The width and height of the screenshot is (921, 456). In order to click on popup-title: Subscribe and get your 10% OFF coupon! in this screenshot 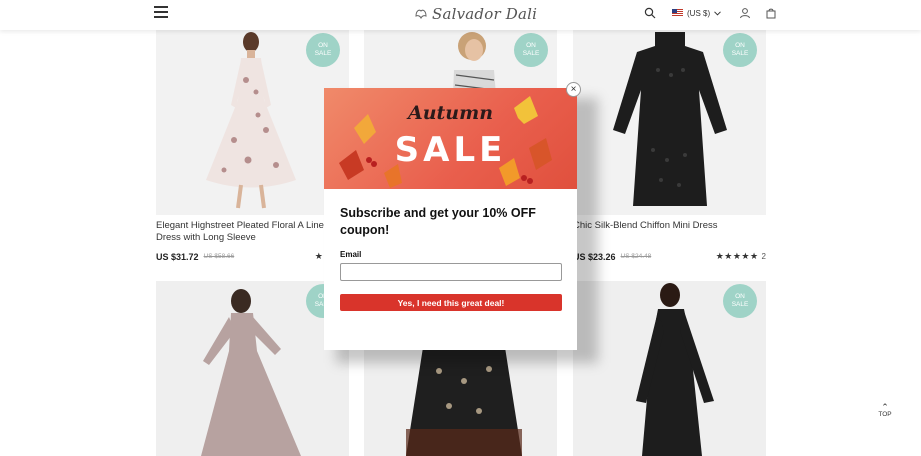, I will do `click(438, 221)`.